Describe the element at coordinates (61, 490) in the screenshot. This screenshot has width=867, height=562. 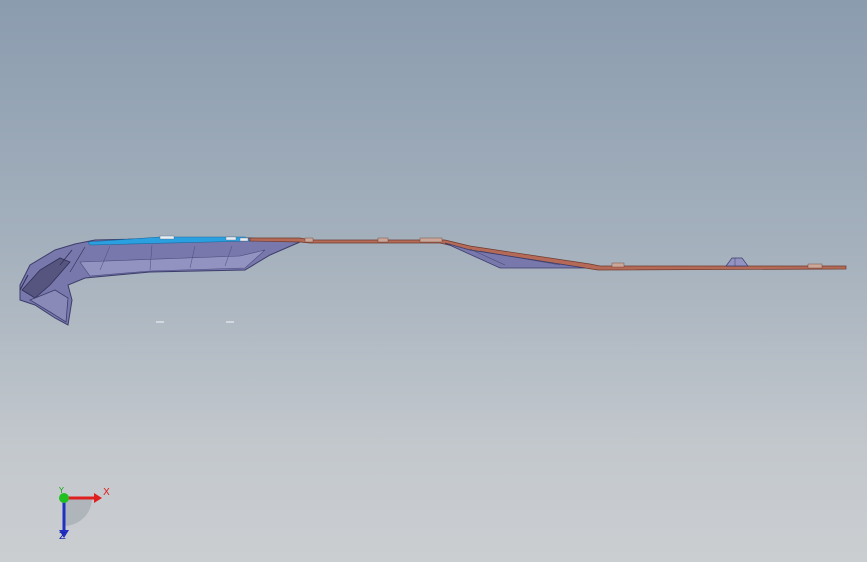
I see `y-axis-label: Y` at that location.